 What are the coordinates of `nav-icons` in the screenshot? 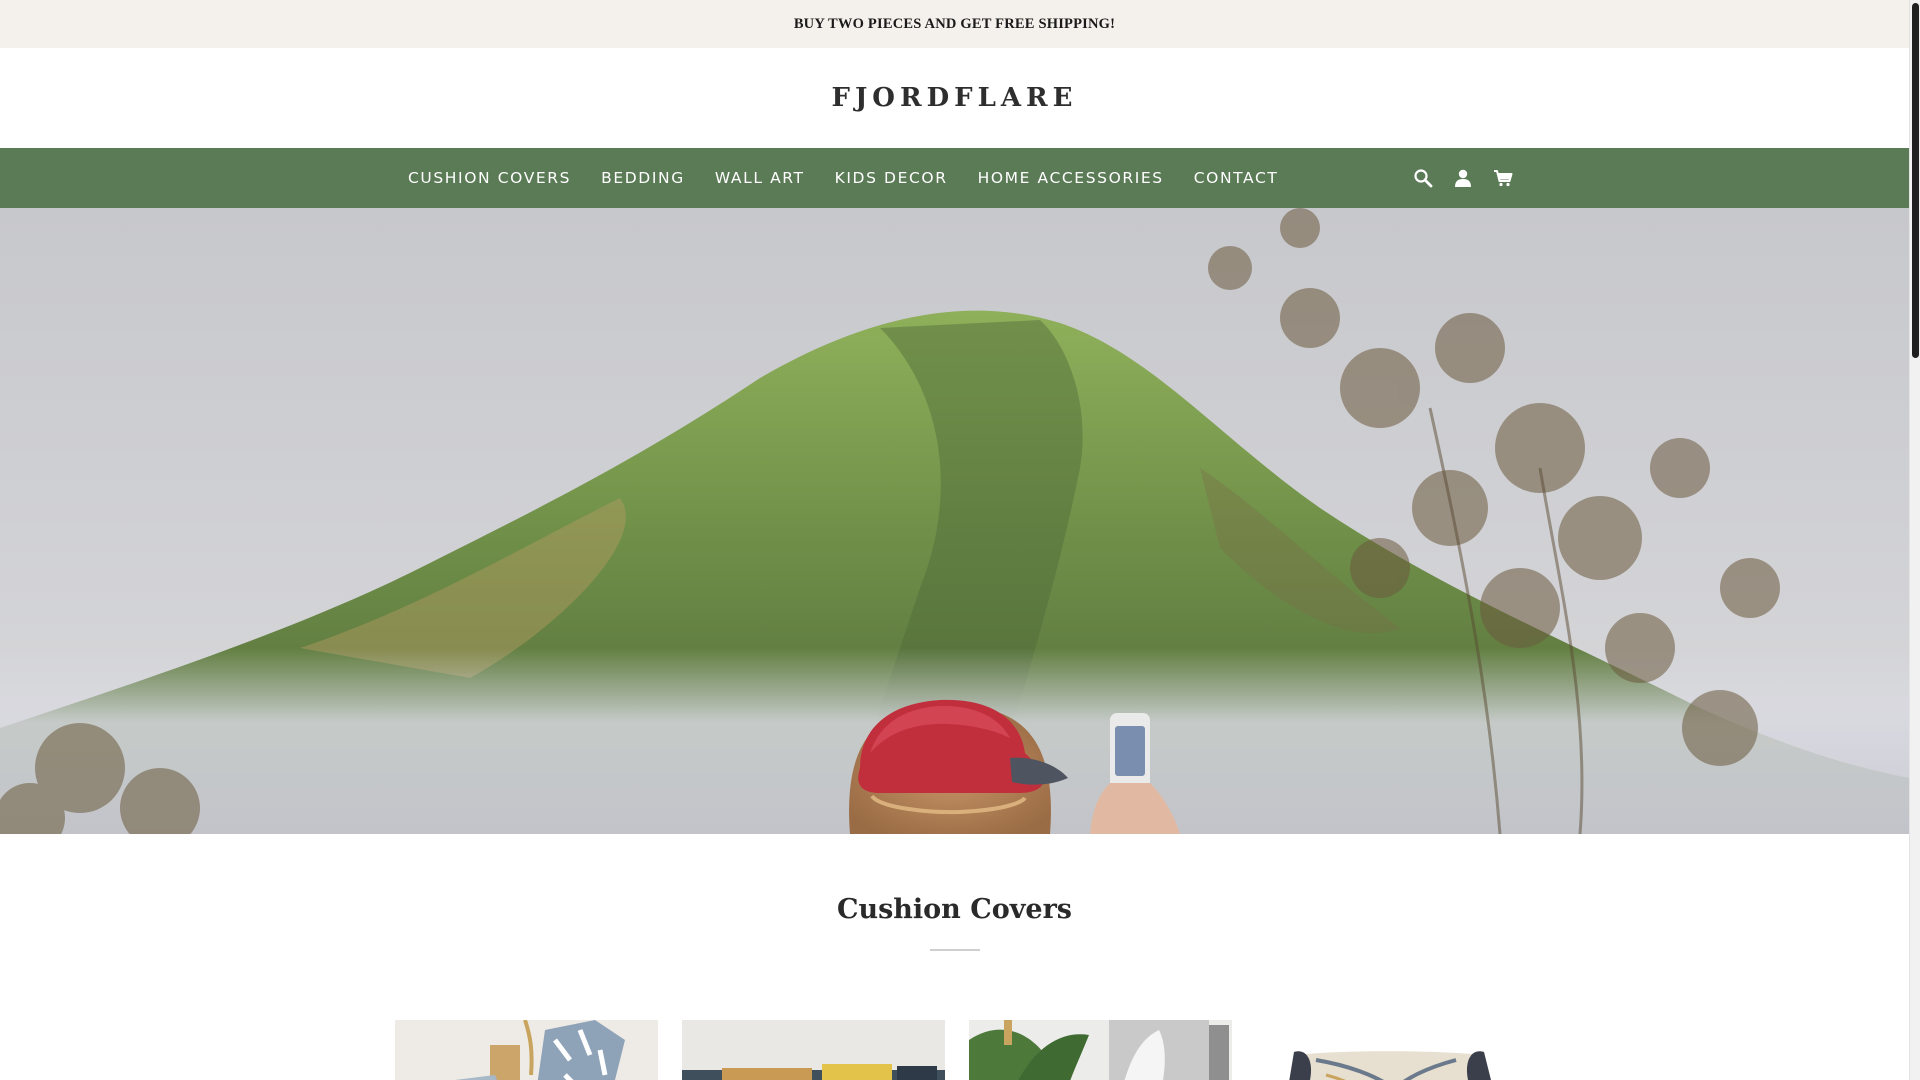 It's located at (1463, 178).